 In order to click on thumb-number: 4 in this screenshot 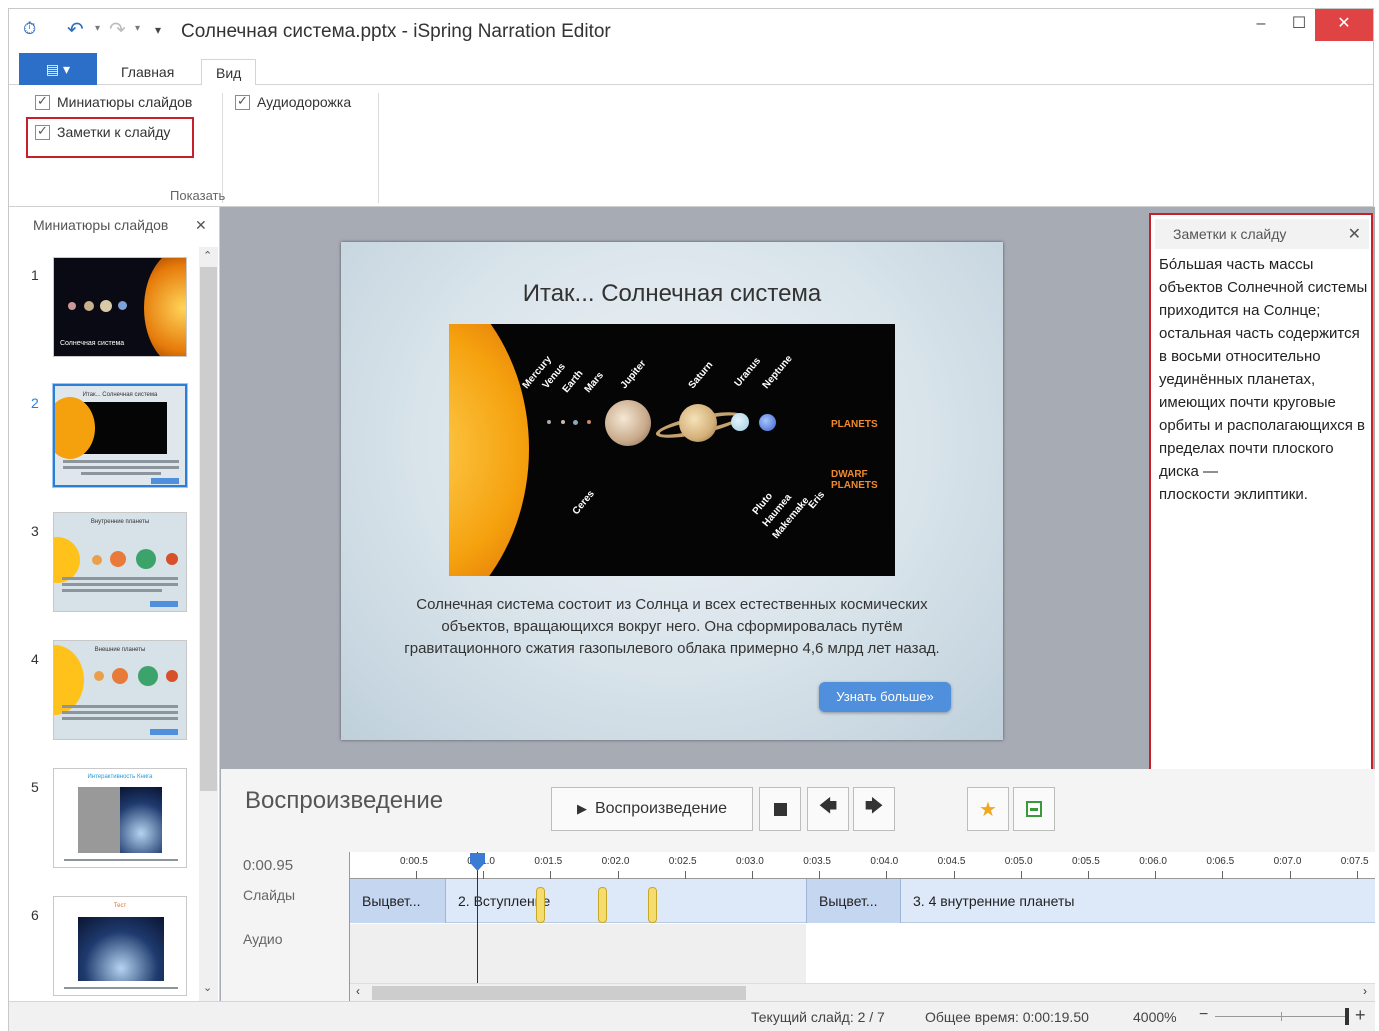, I will do `click(35, 659)`.